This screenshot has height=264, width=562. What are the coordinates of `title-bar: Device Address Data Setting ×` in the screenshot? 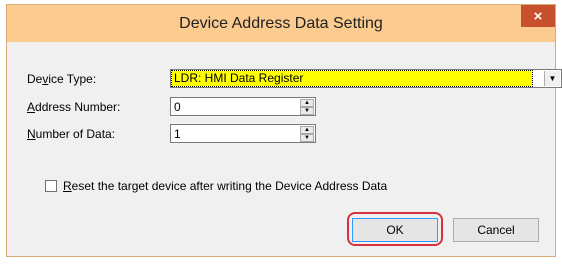 It's located at (281, 23).